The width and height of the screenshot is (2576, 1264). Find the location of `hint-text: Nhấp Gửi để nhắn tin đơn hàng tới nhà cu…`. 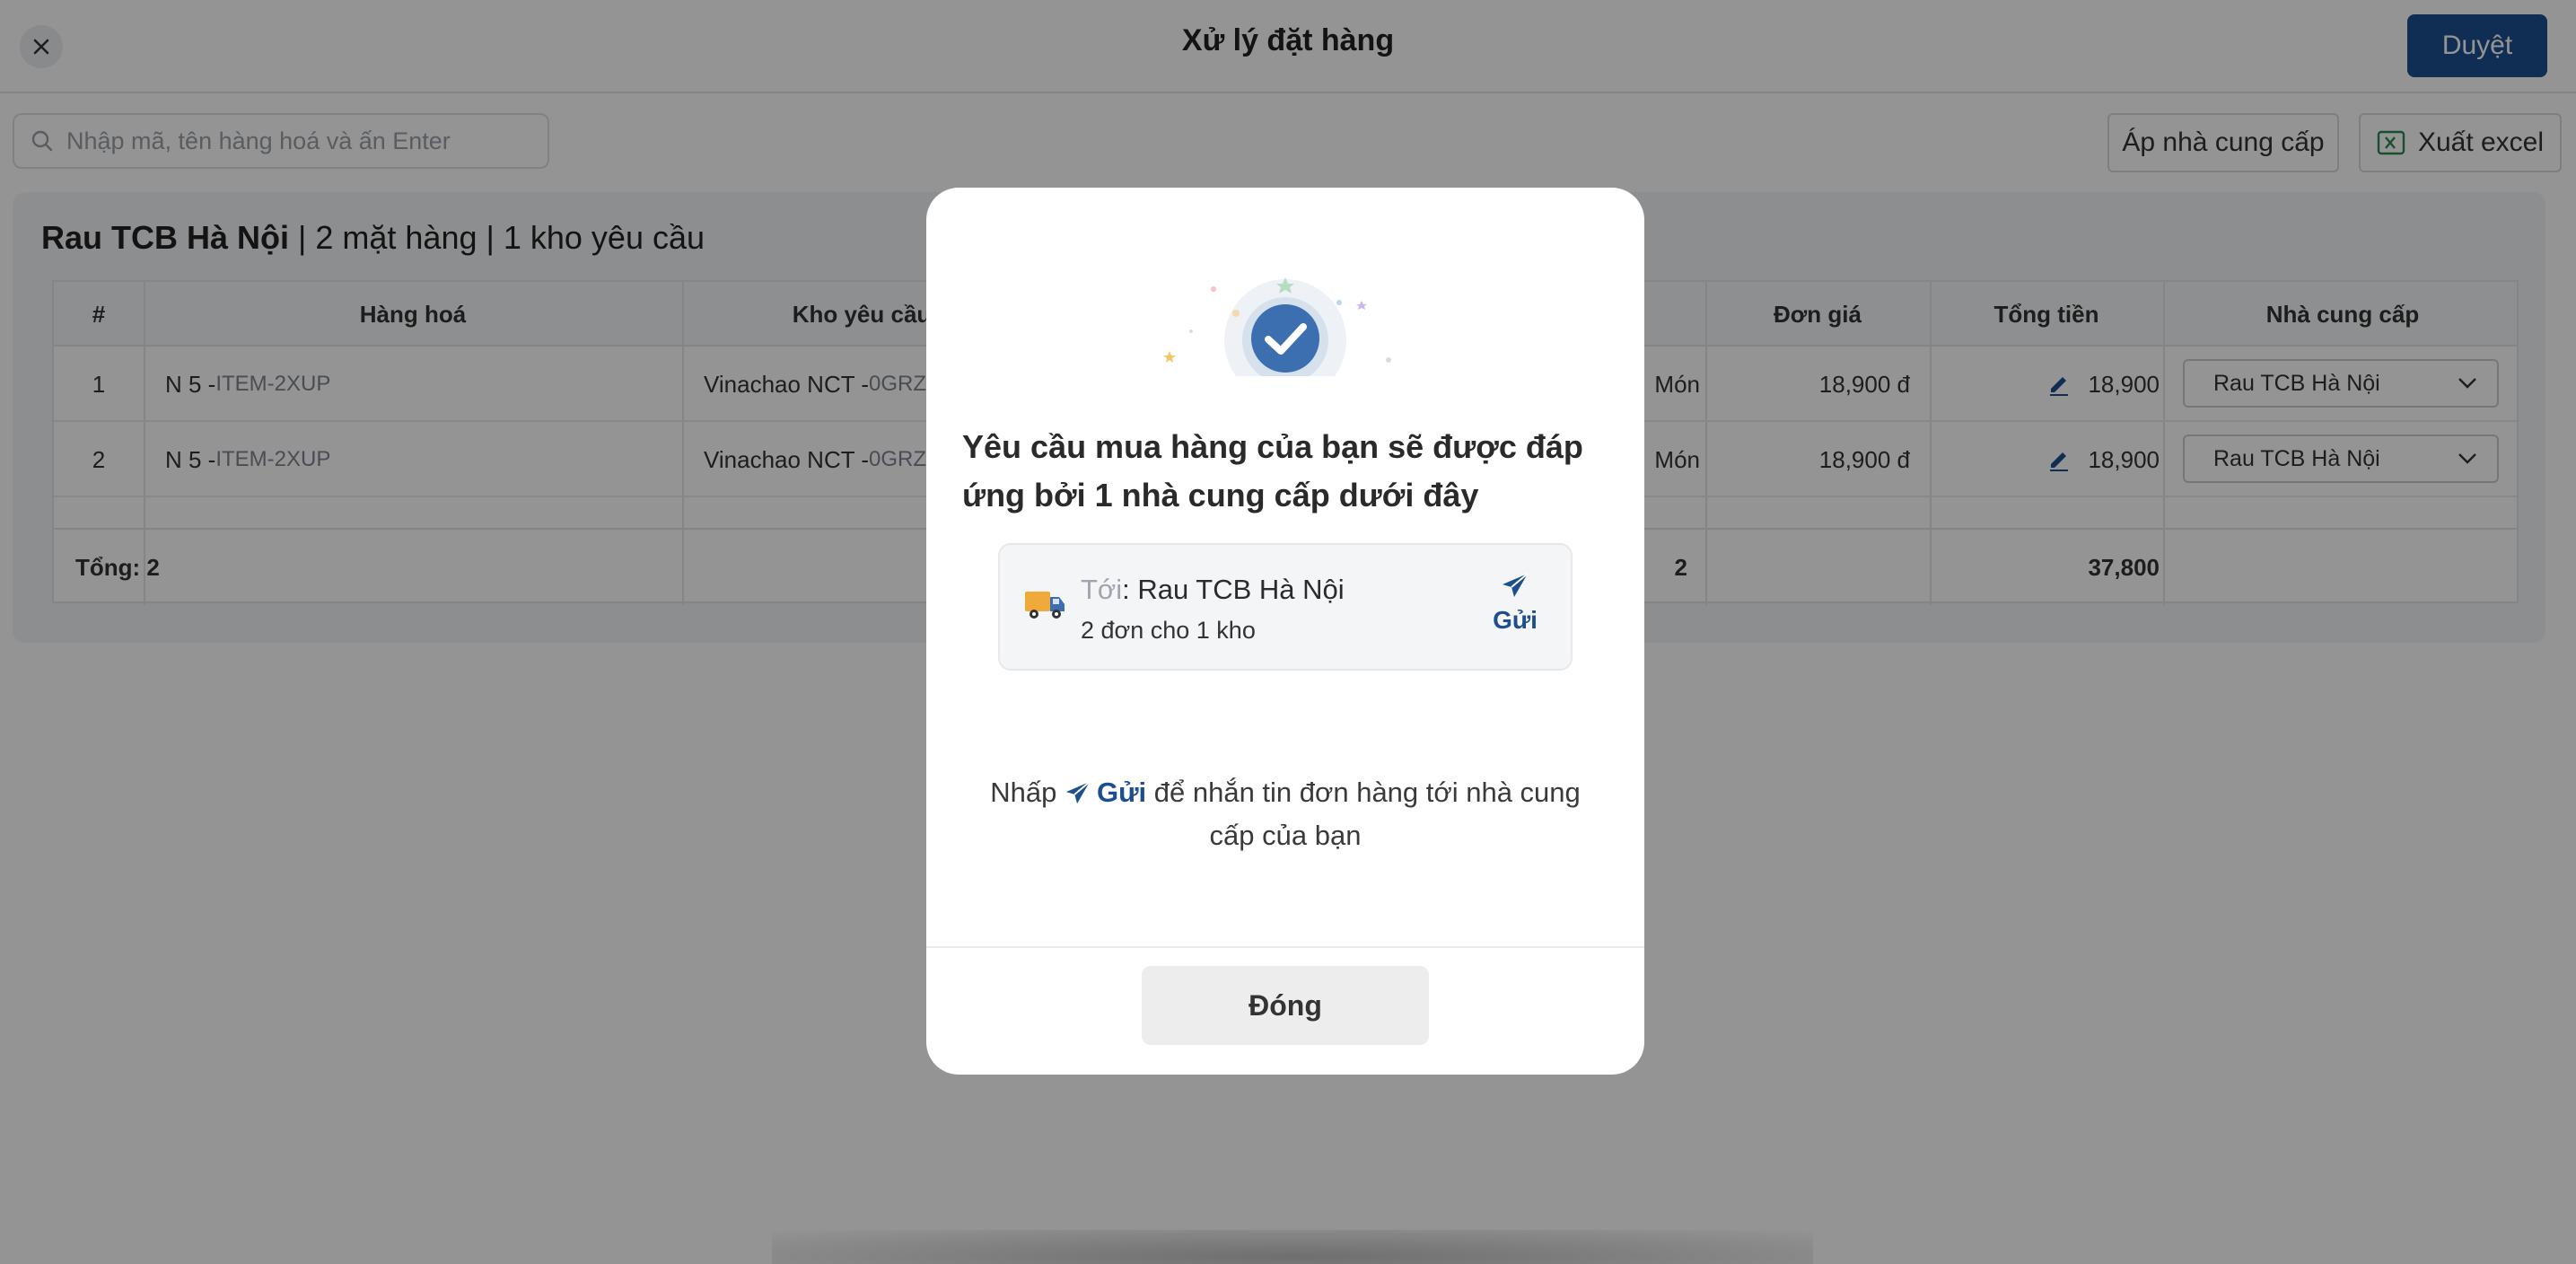

hint-text: Nhấp Gửi để nhắn tin đơn hàng tới nhà cu… is located at coordinates (1285, 814).